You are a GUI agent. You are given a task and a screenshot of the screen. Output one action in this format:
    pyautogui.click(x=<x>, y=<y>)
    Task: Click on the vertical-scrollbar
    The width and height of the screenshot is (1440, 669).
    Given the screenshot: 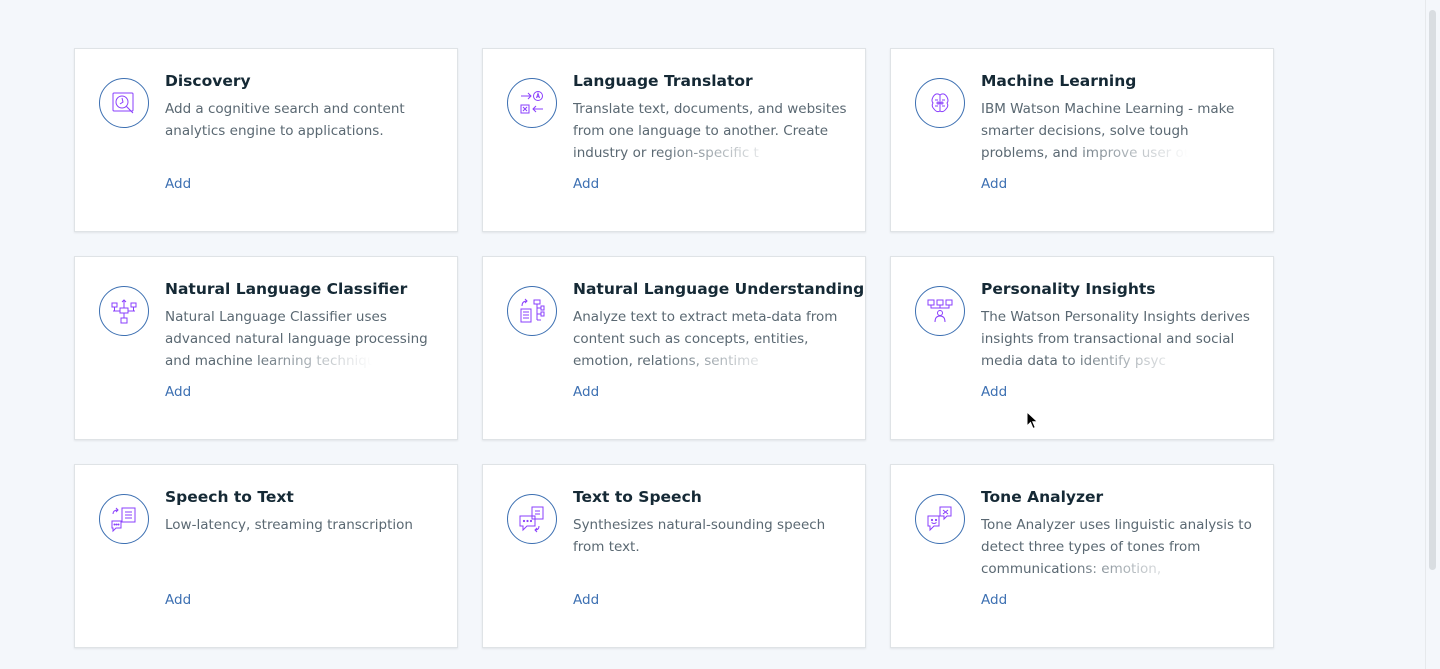 What is the action you would take?
    pyautogui.click(x=1432, y=334)
    